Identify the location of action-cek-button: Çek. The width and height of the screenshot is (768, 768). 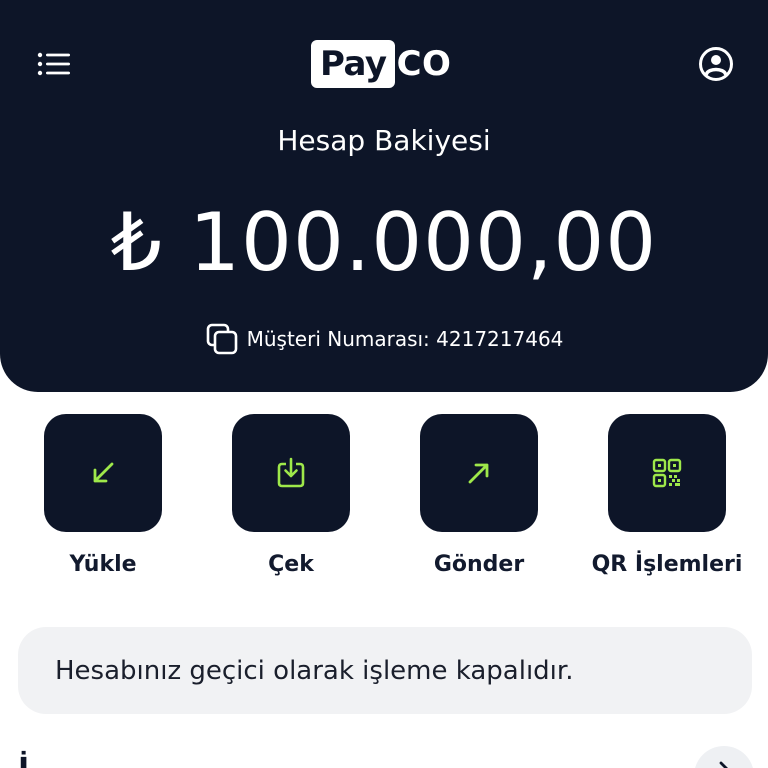
(291, 495).